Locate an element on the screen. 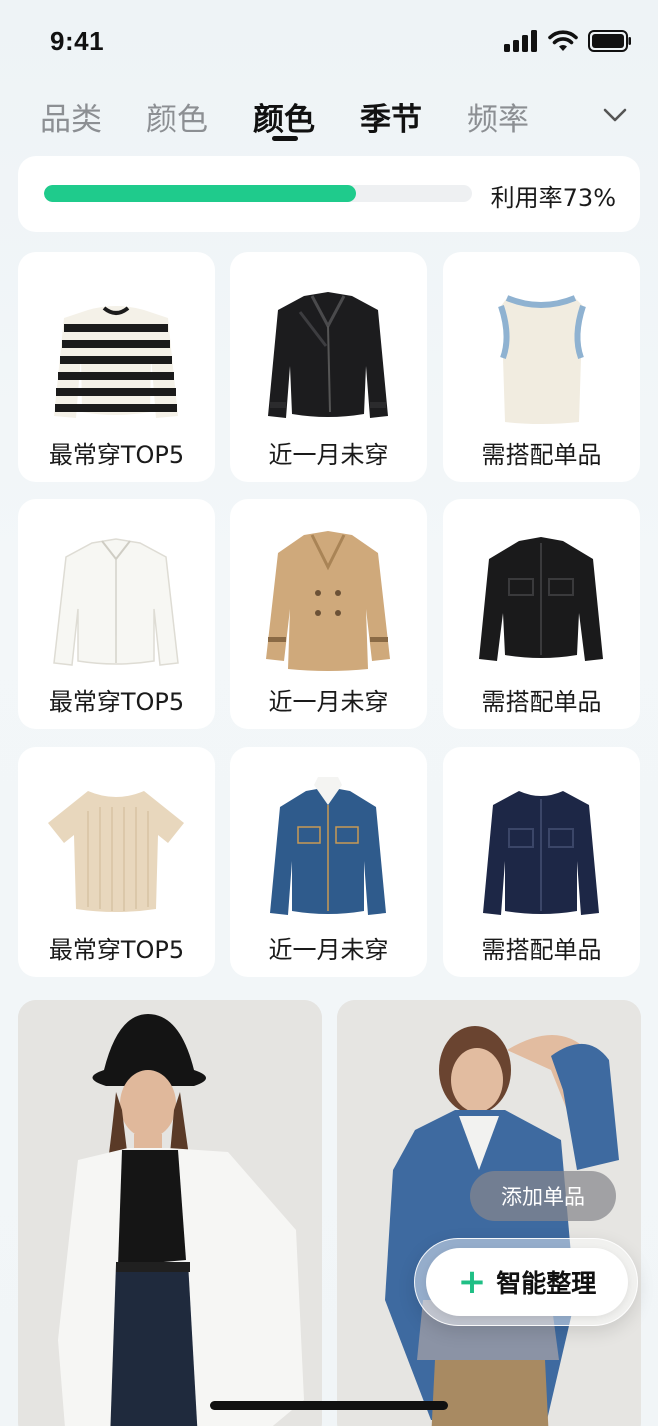 This screenshot has height=1426, width=658. category-tabs: 品类 颜色 颜色 季节 频率 is located at coordinates (329, 116).